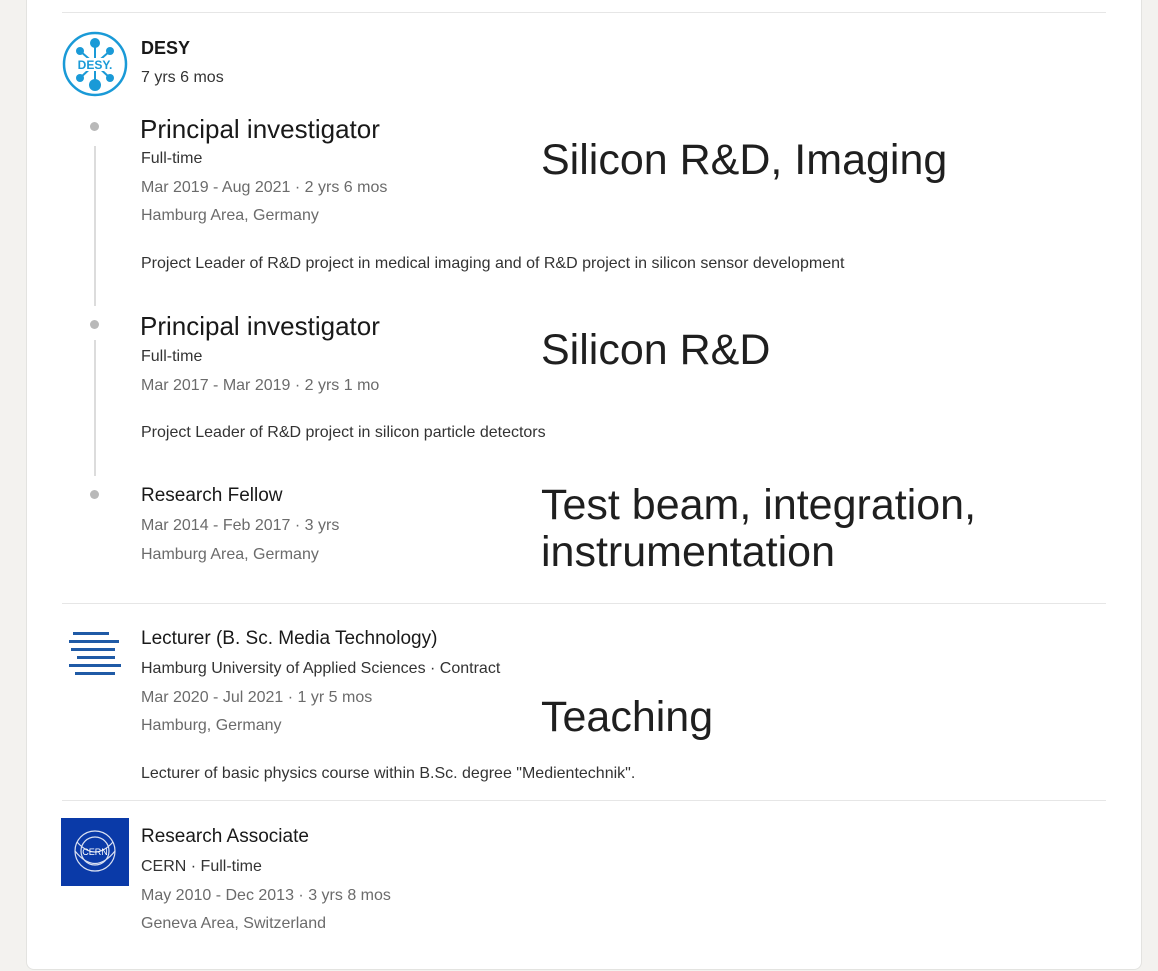  Describe the element at coordinates (264, 187) in the screenshot. I see `role-dates: Mar 2019 - Aug 2021 · 2 yrs 6 mos` at that location.